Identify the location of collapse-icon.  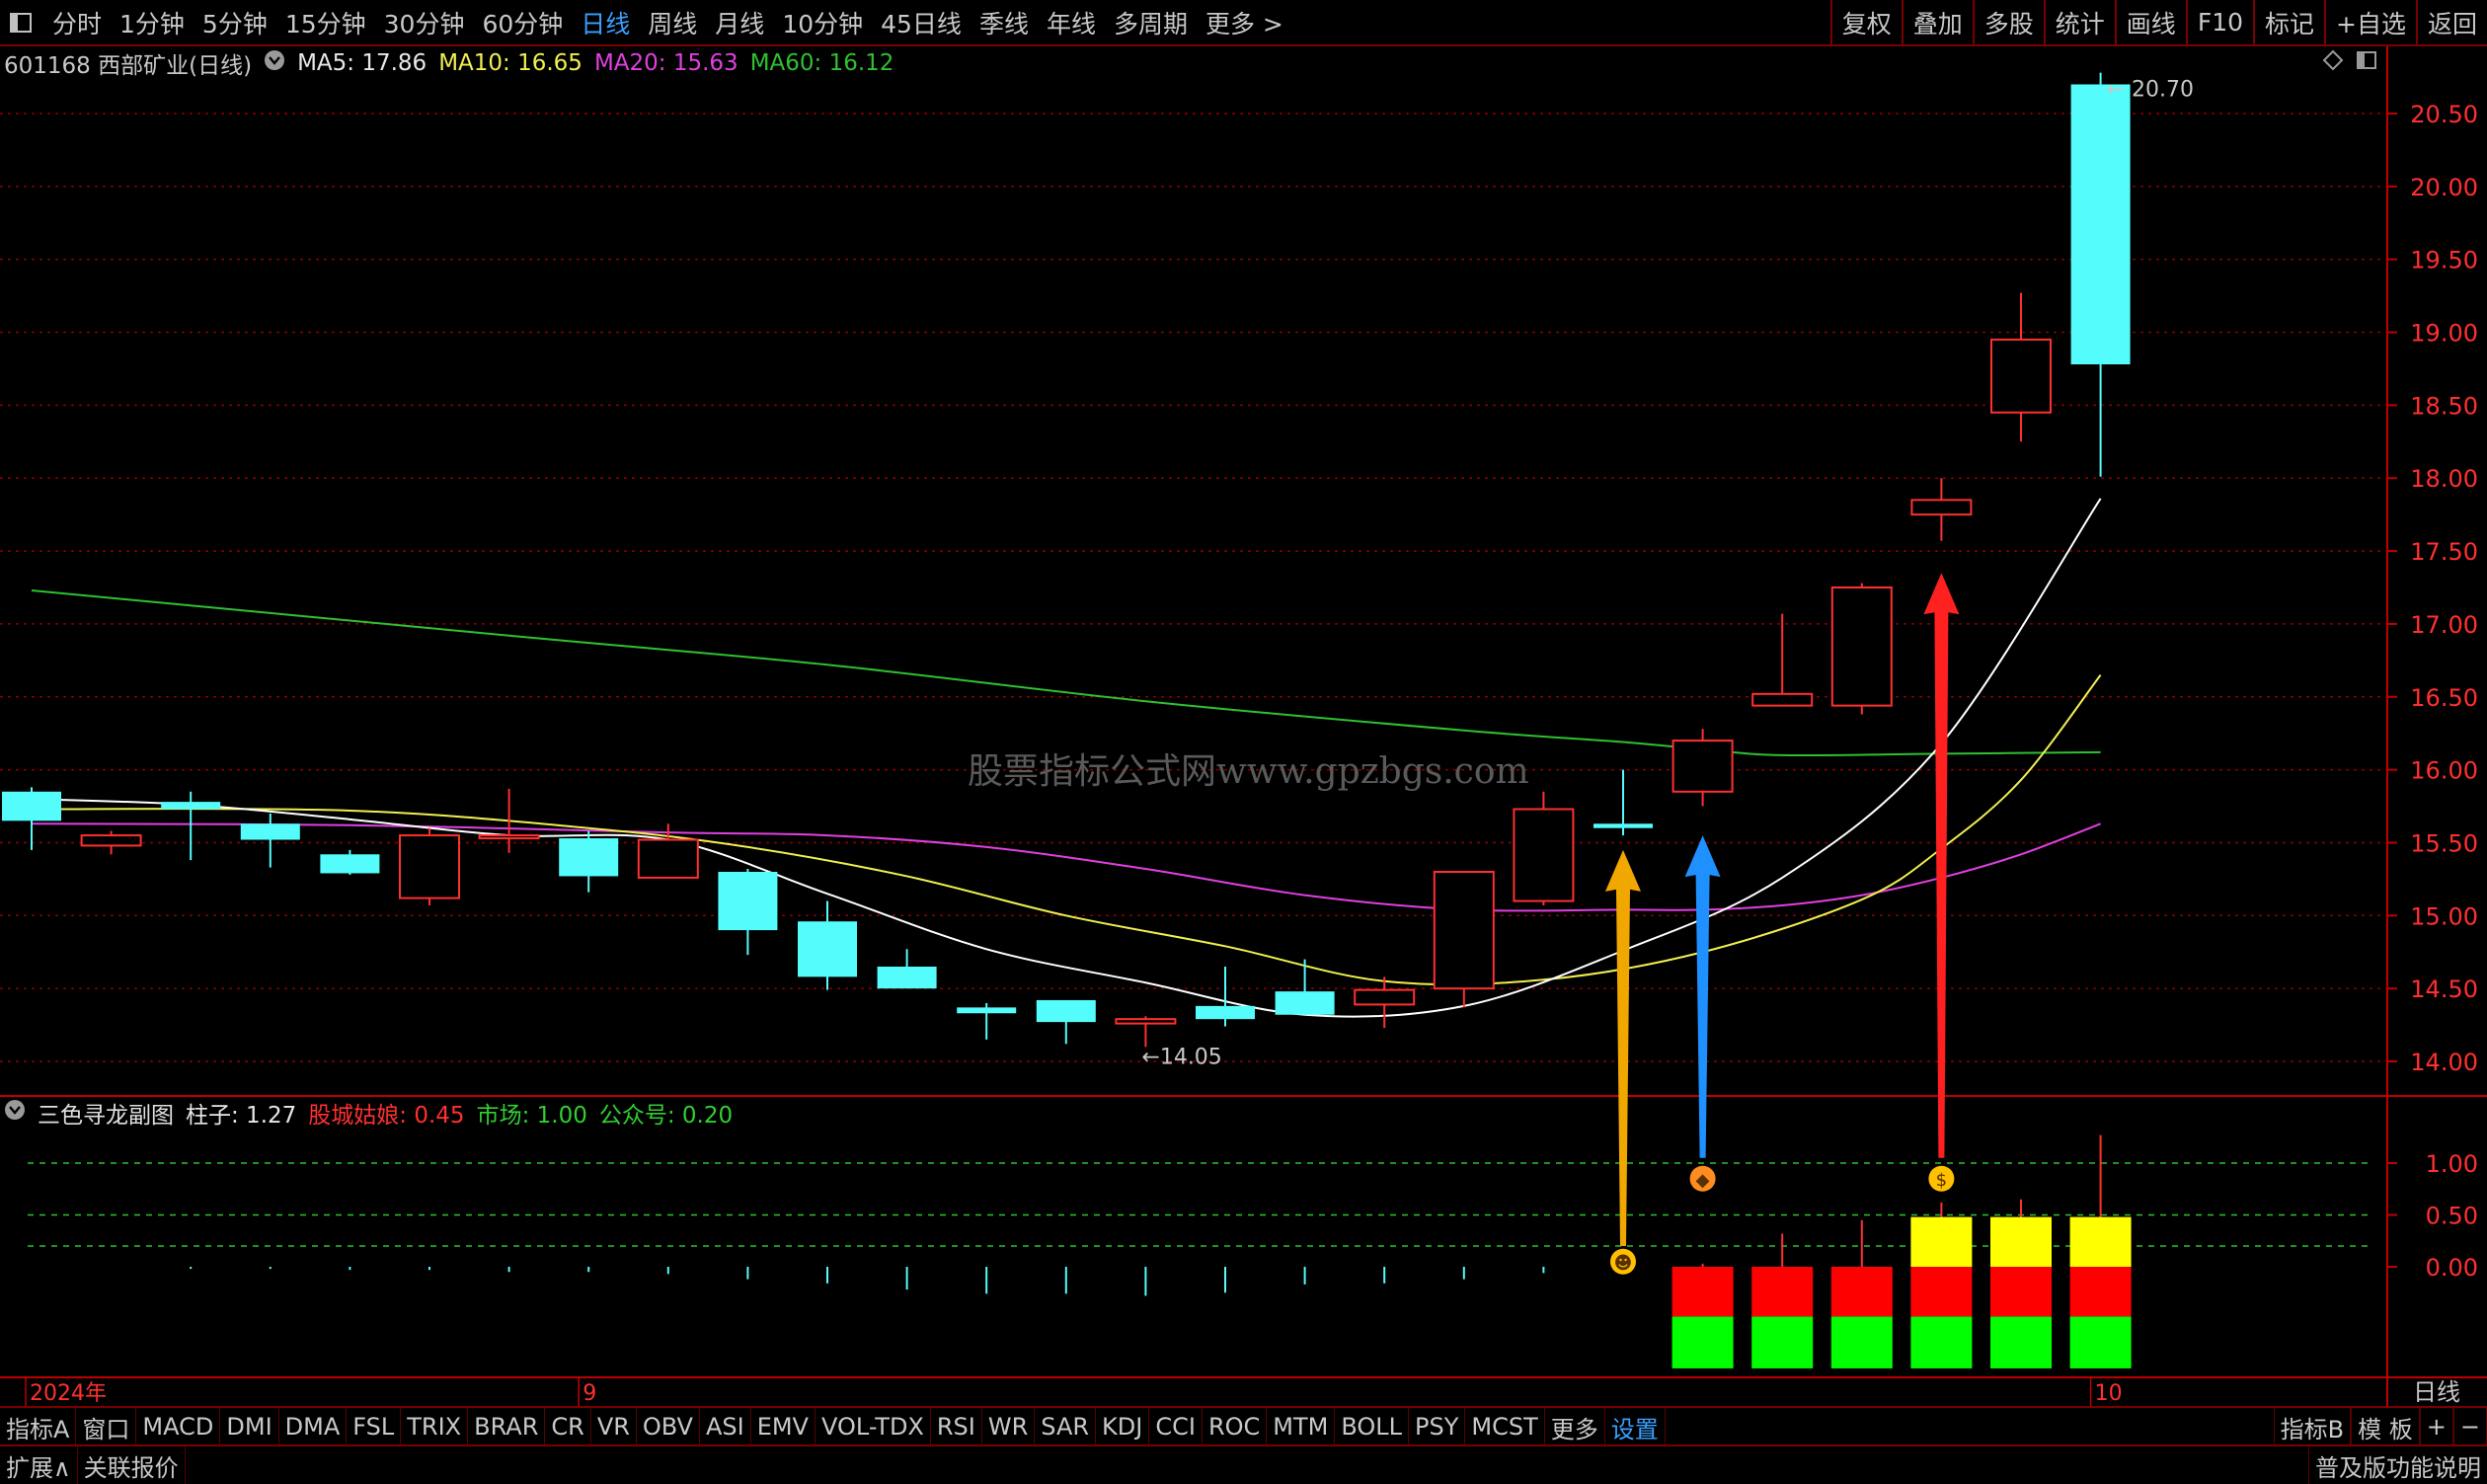
(274, 63).